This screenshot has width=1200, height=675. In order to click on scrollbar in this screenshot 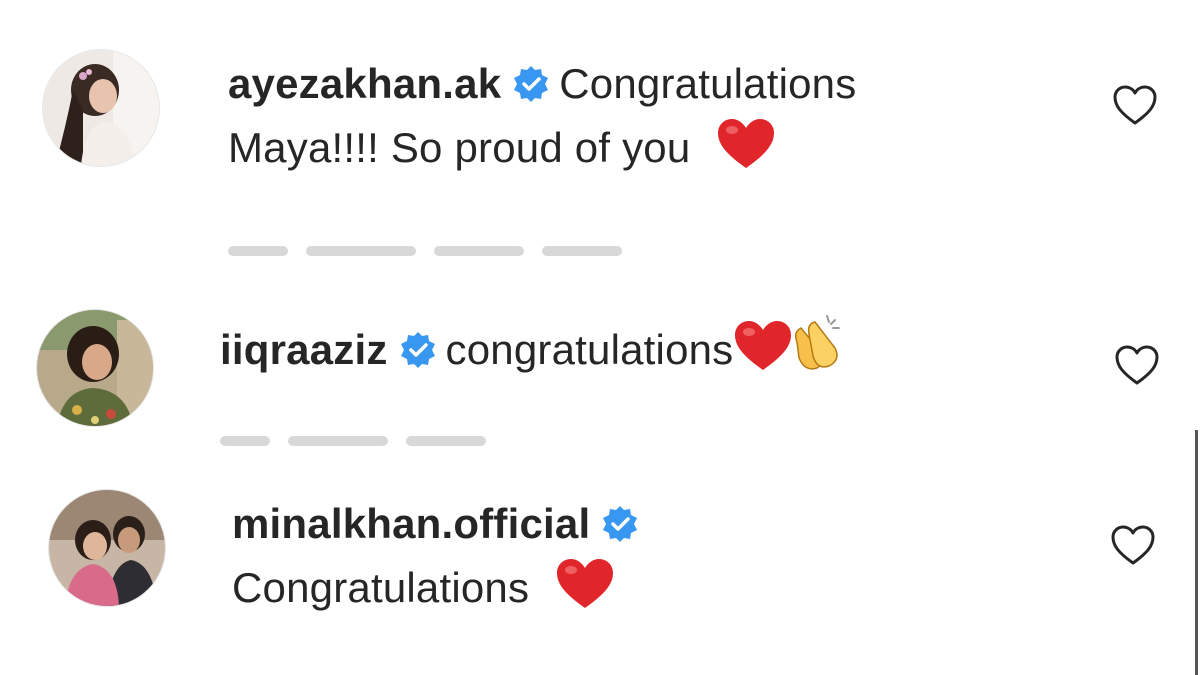, I will do `click(1196, 552)`.